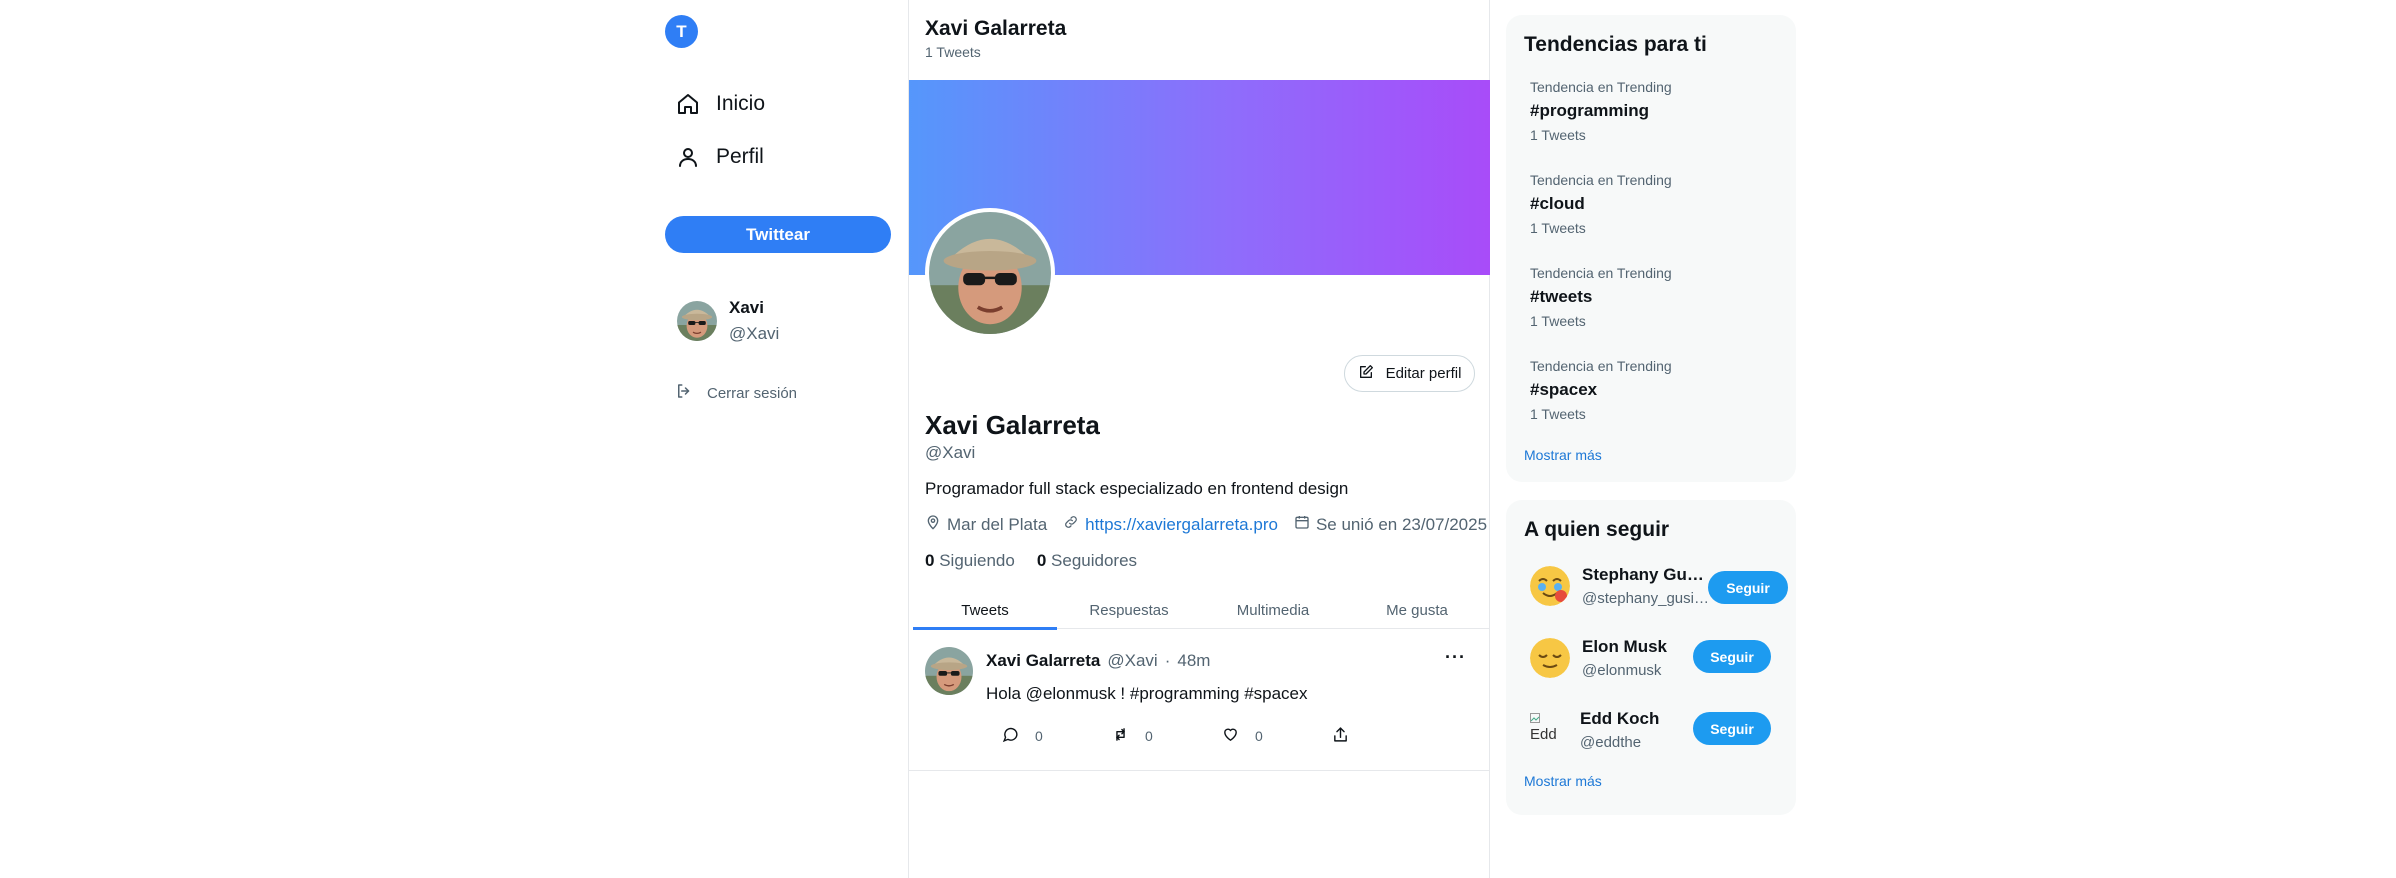  Describe the element at coordinates (1132, 661) in the screenshot. I see `tweet-author-handle: @Xavi` at that location.